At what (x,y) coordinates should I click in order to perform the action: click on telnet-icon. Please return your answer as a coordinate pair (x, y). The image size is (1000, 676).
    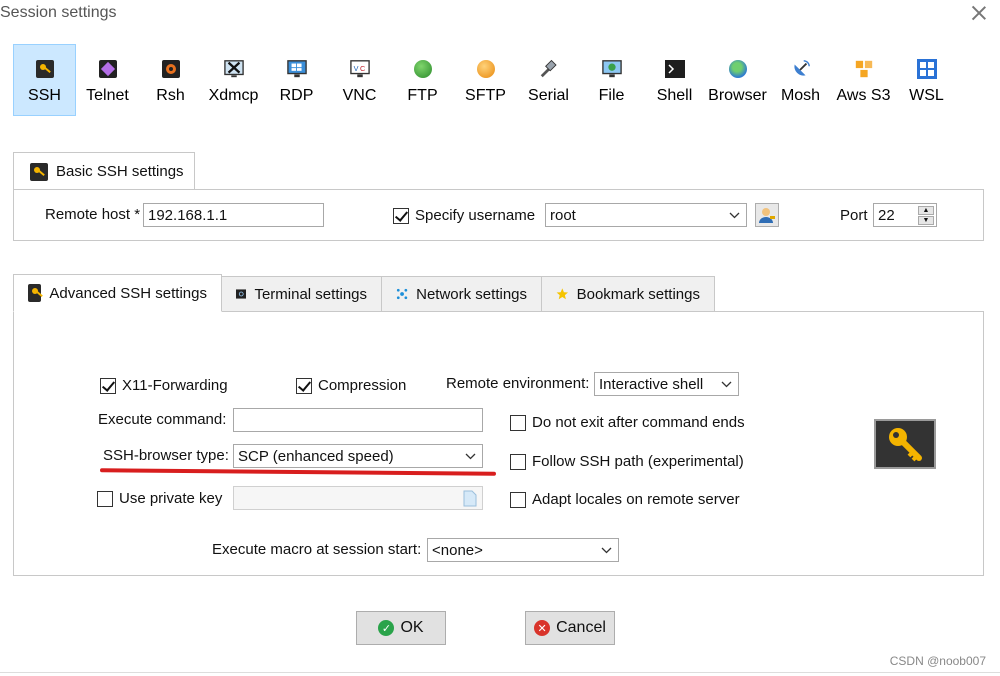
    Looking at the image, I should click on (108, 69).